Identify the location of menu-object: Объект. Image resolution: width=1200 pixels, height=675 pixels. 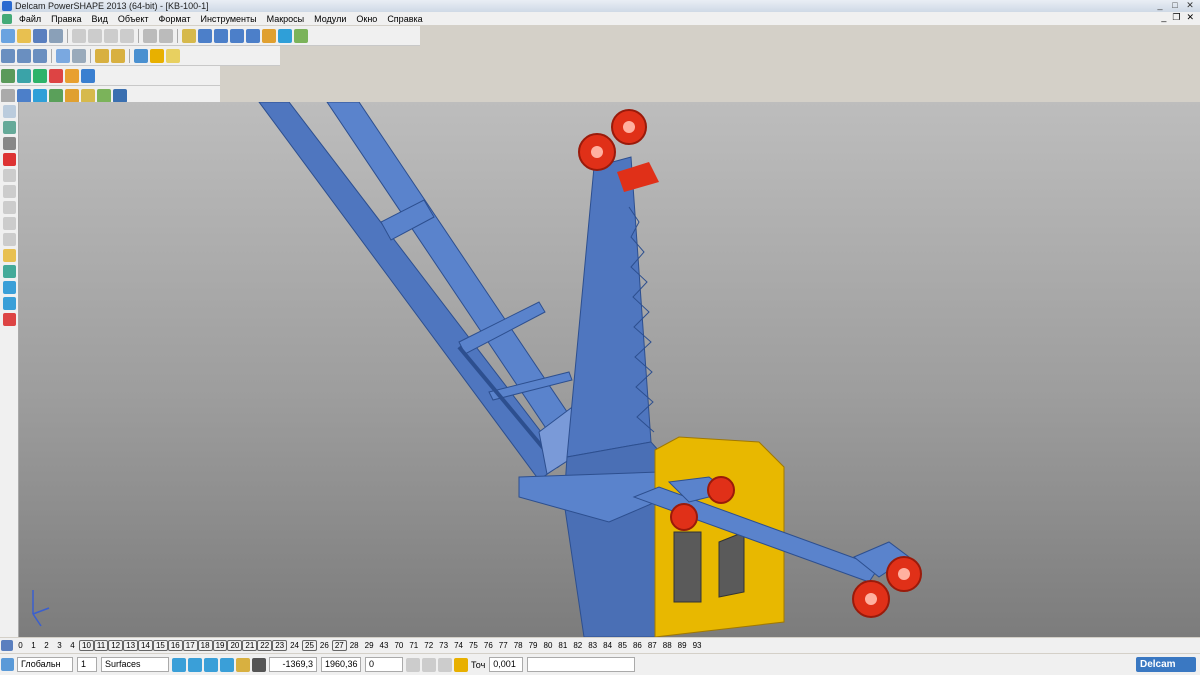
(133, 19).